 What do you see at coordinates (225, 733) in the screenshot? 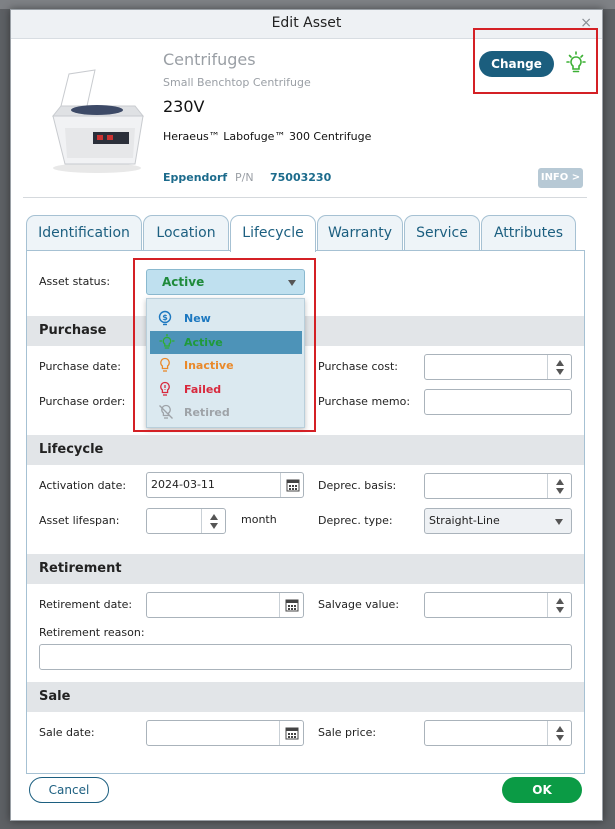
I see `sale-date-input` at bounding box center [225, 733].